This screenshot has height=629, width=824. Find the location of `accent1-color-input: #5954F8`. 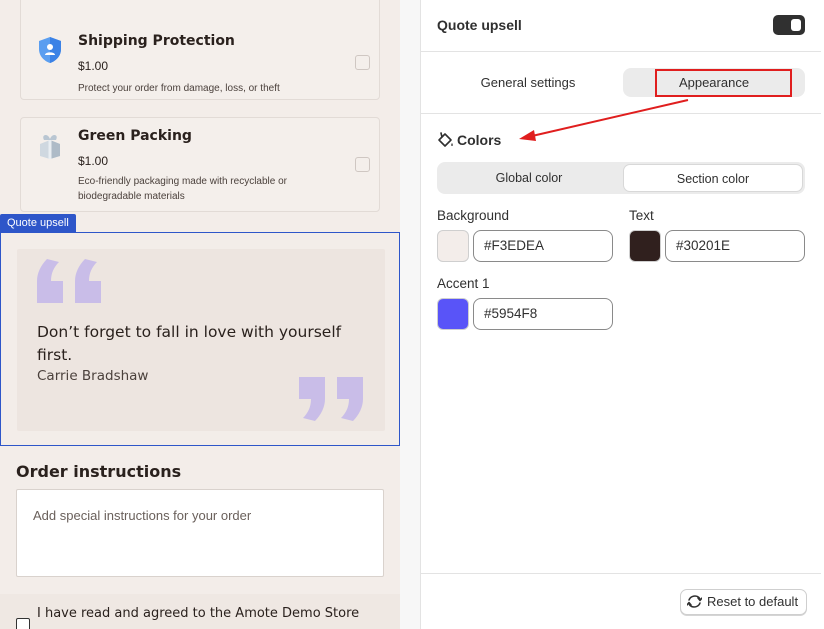

accent1-color-input: #5954F8 is located at coordinates (543, 314).